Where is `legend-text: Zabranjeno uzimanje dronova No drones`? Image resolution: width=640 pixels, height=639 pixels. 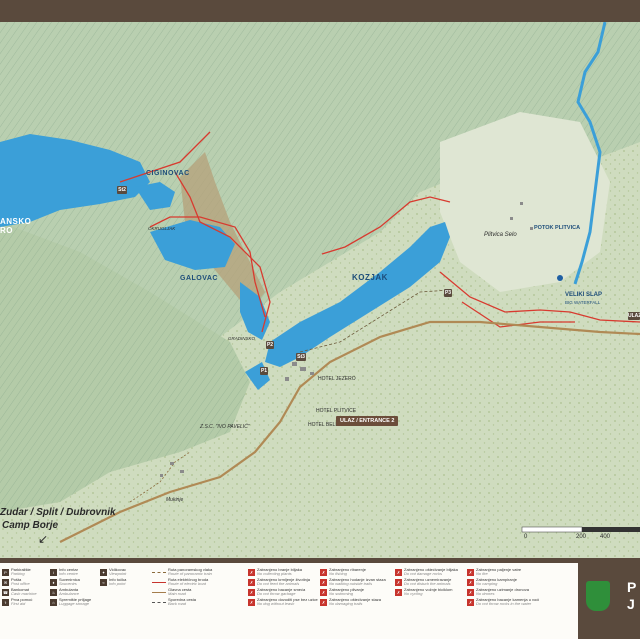 legend-text: Zabranjeno uzimanje dronova No drones is located at coordinates (502, 592).